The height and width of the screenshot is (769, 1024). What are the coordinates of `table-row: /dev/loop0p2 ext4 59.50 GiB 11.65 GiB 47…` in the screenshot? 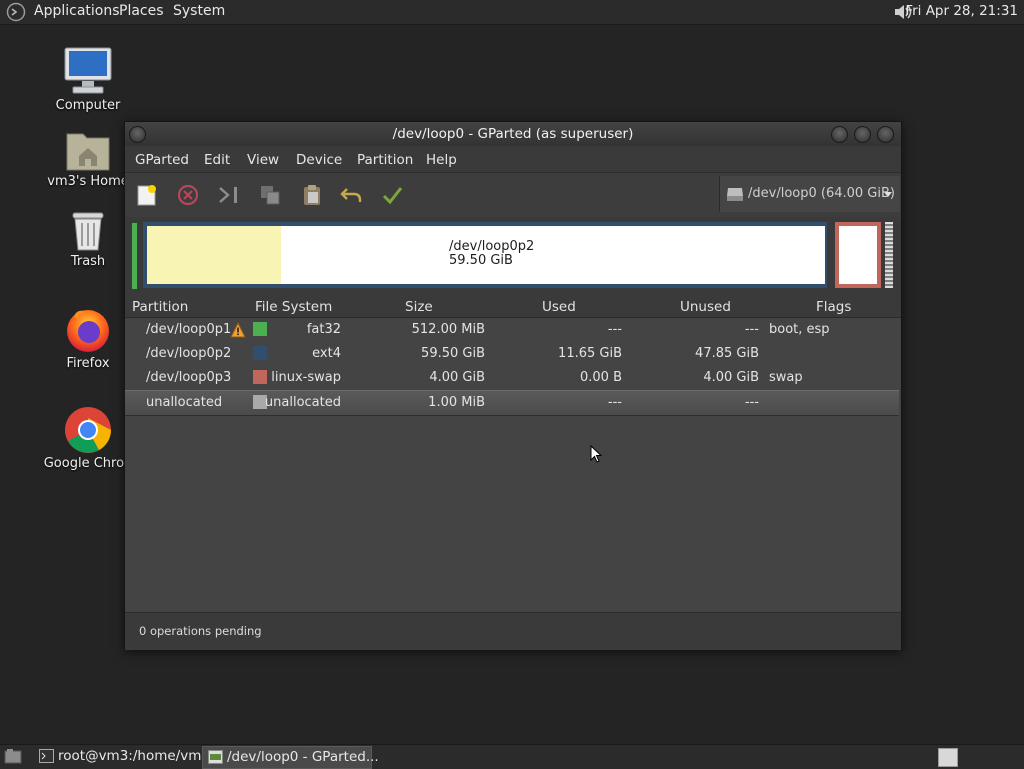 It's located at (512, 354).